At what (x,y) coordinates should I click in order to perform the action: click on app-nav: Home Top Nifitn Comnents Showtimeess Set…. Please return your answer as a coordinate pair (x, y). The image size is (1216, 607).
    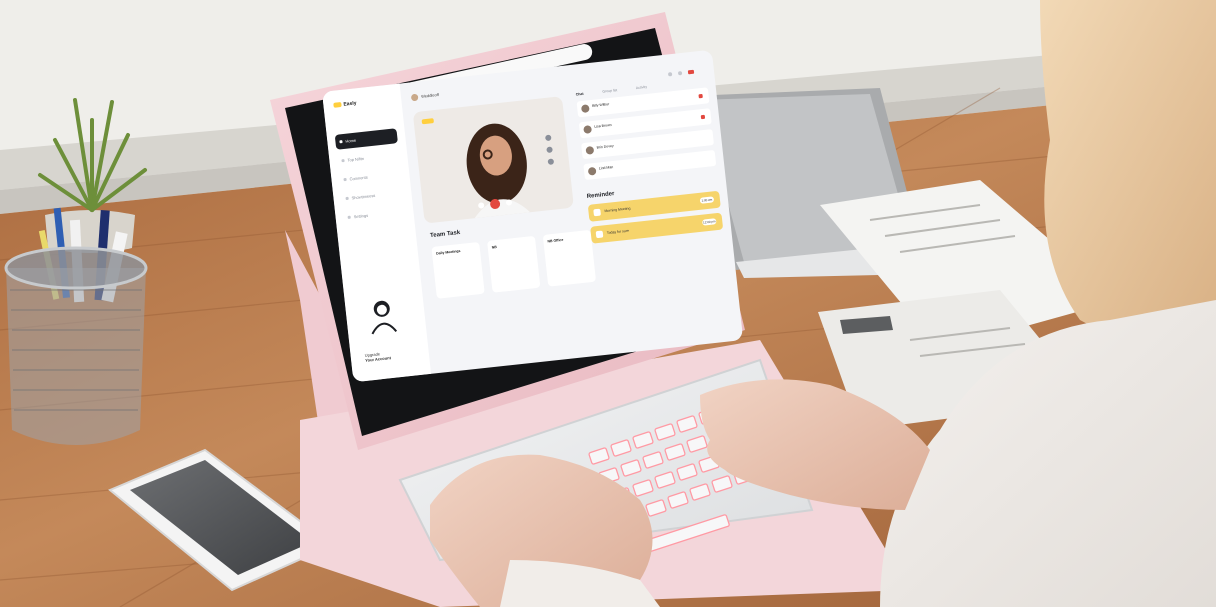
    Looking at the image, I should click on (370, 178).